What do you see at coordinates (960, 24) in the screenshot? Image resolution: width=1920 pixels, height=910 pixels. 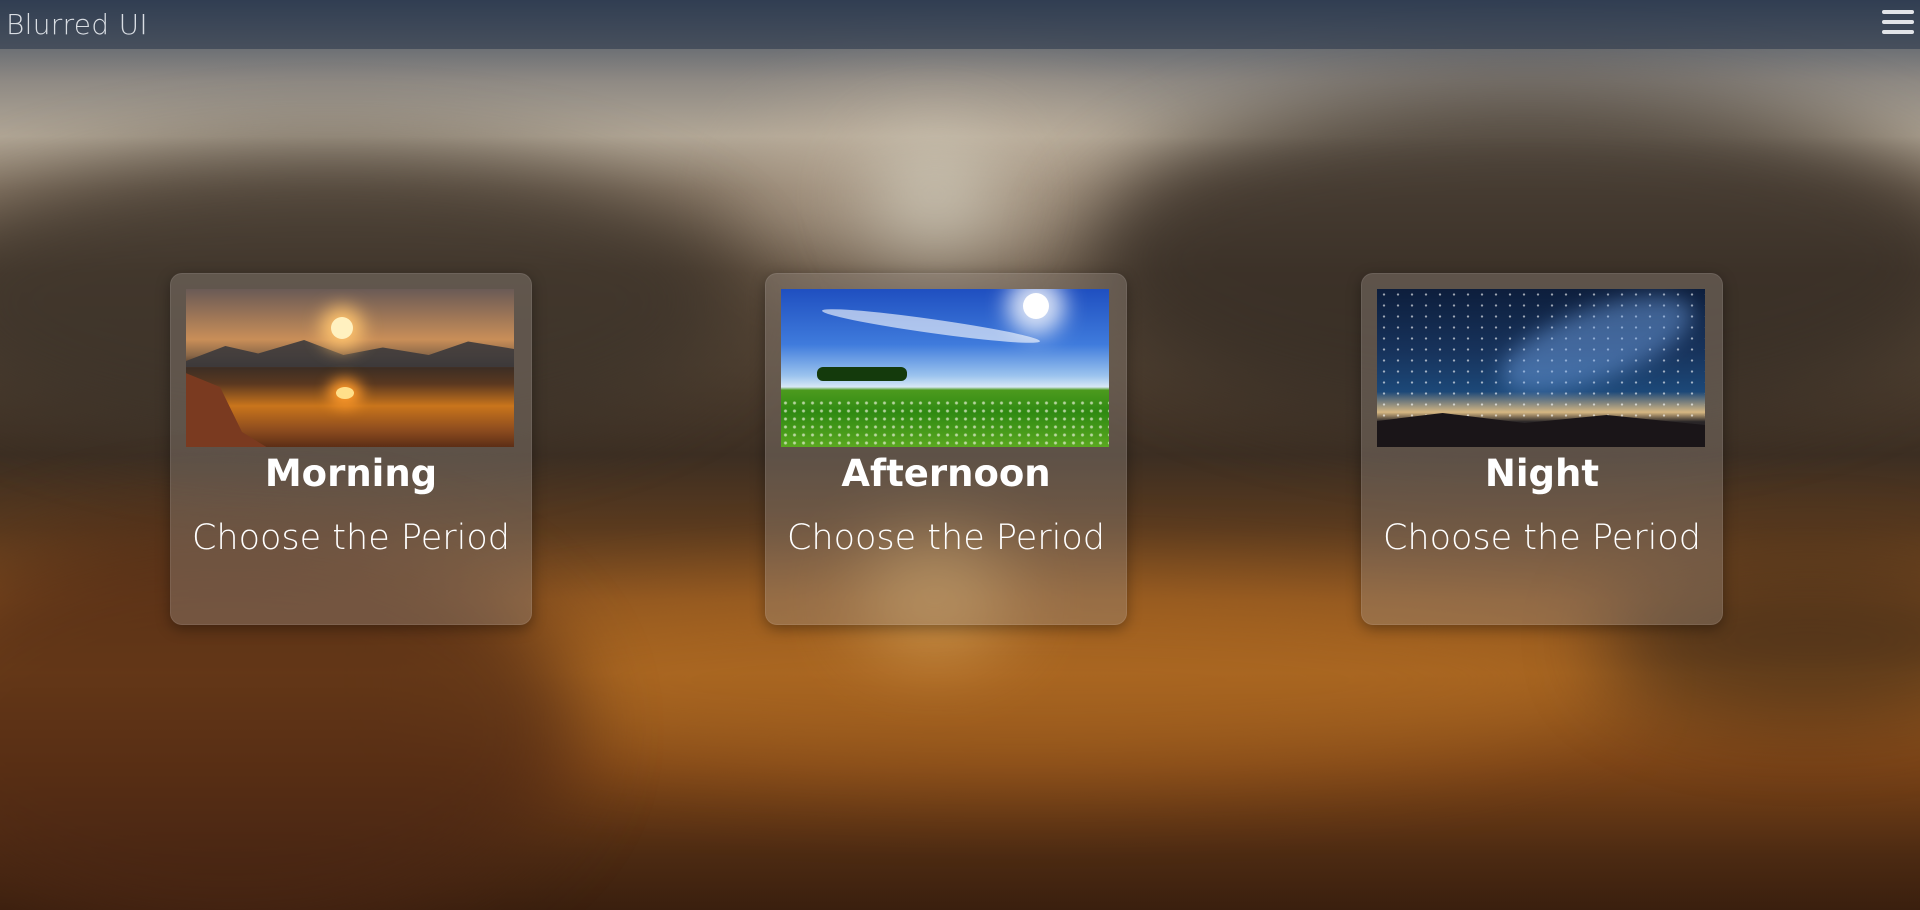 I see `top-bar: Blurred UI` at bounding box center [960, 24].